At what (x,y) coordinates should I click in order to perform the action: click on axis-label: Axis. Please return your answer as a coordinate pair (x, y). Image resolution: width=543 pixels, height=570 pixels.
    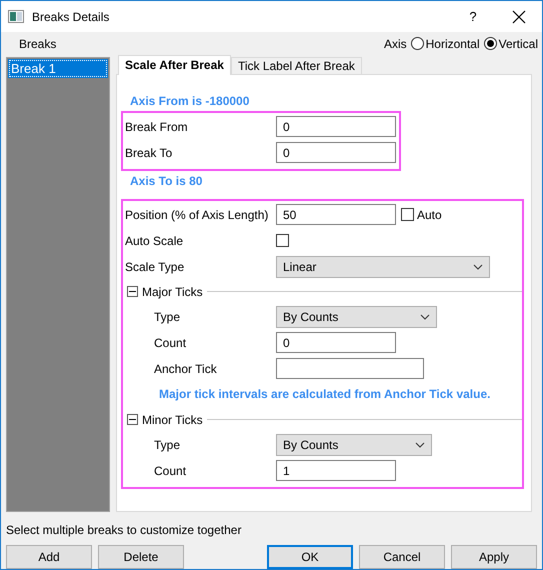
    Looking at the image, I should click on (395, 43).